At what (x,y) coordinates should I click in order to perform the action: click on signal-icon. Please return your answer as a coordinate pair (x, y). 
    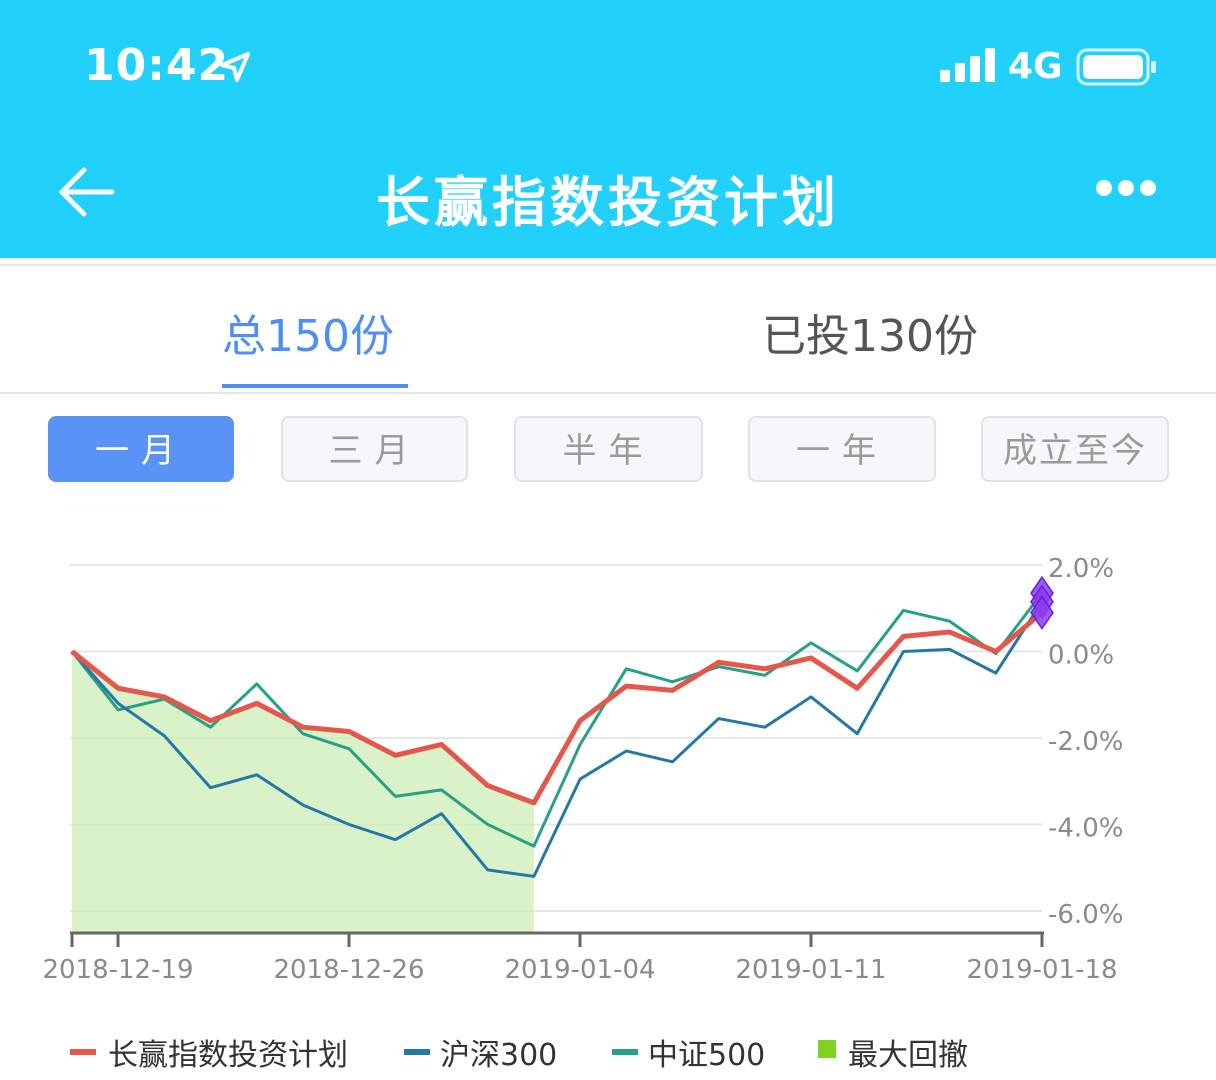
    Looking at the image, I should click on (967, 65).